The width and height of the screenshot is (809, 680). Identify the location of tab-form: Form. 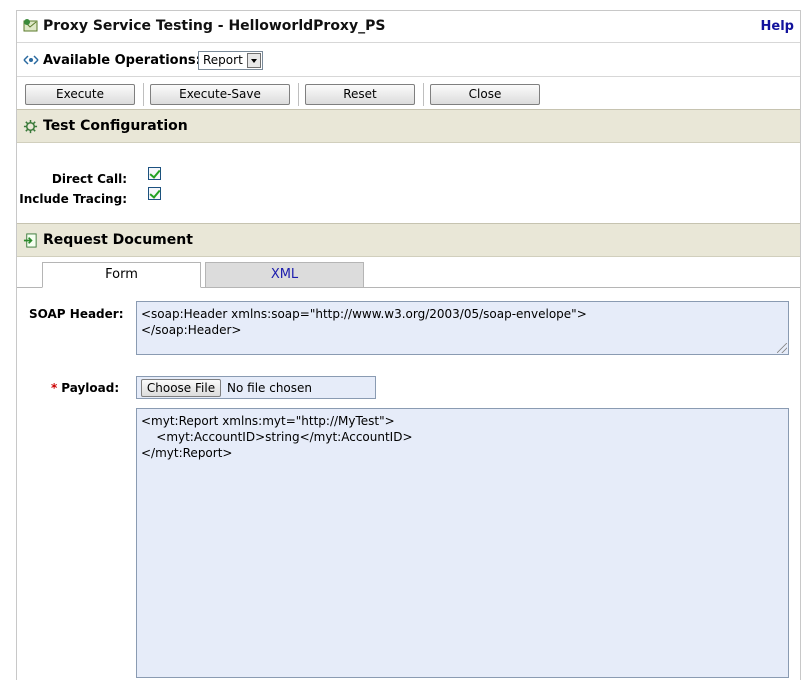
(121, 275).